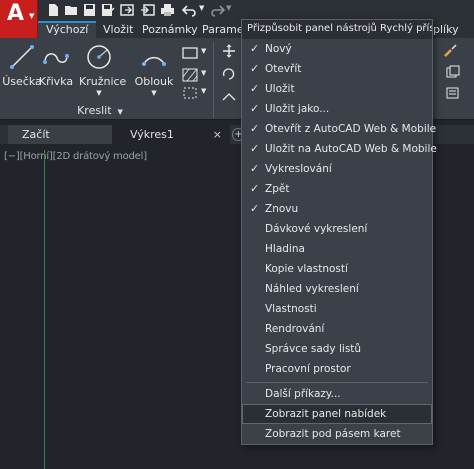 The height and width of the screenshot is (469, 474). What do you see at coordinates (337, 382) in the screenshot?
I see `menu-separator` at bounding box center [337, 382].